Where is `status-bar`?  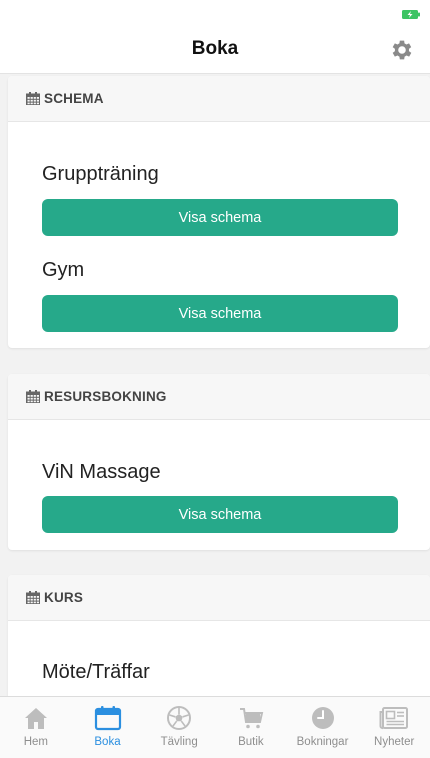
status-bar is located at coordinates (215, 14).